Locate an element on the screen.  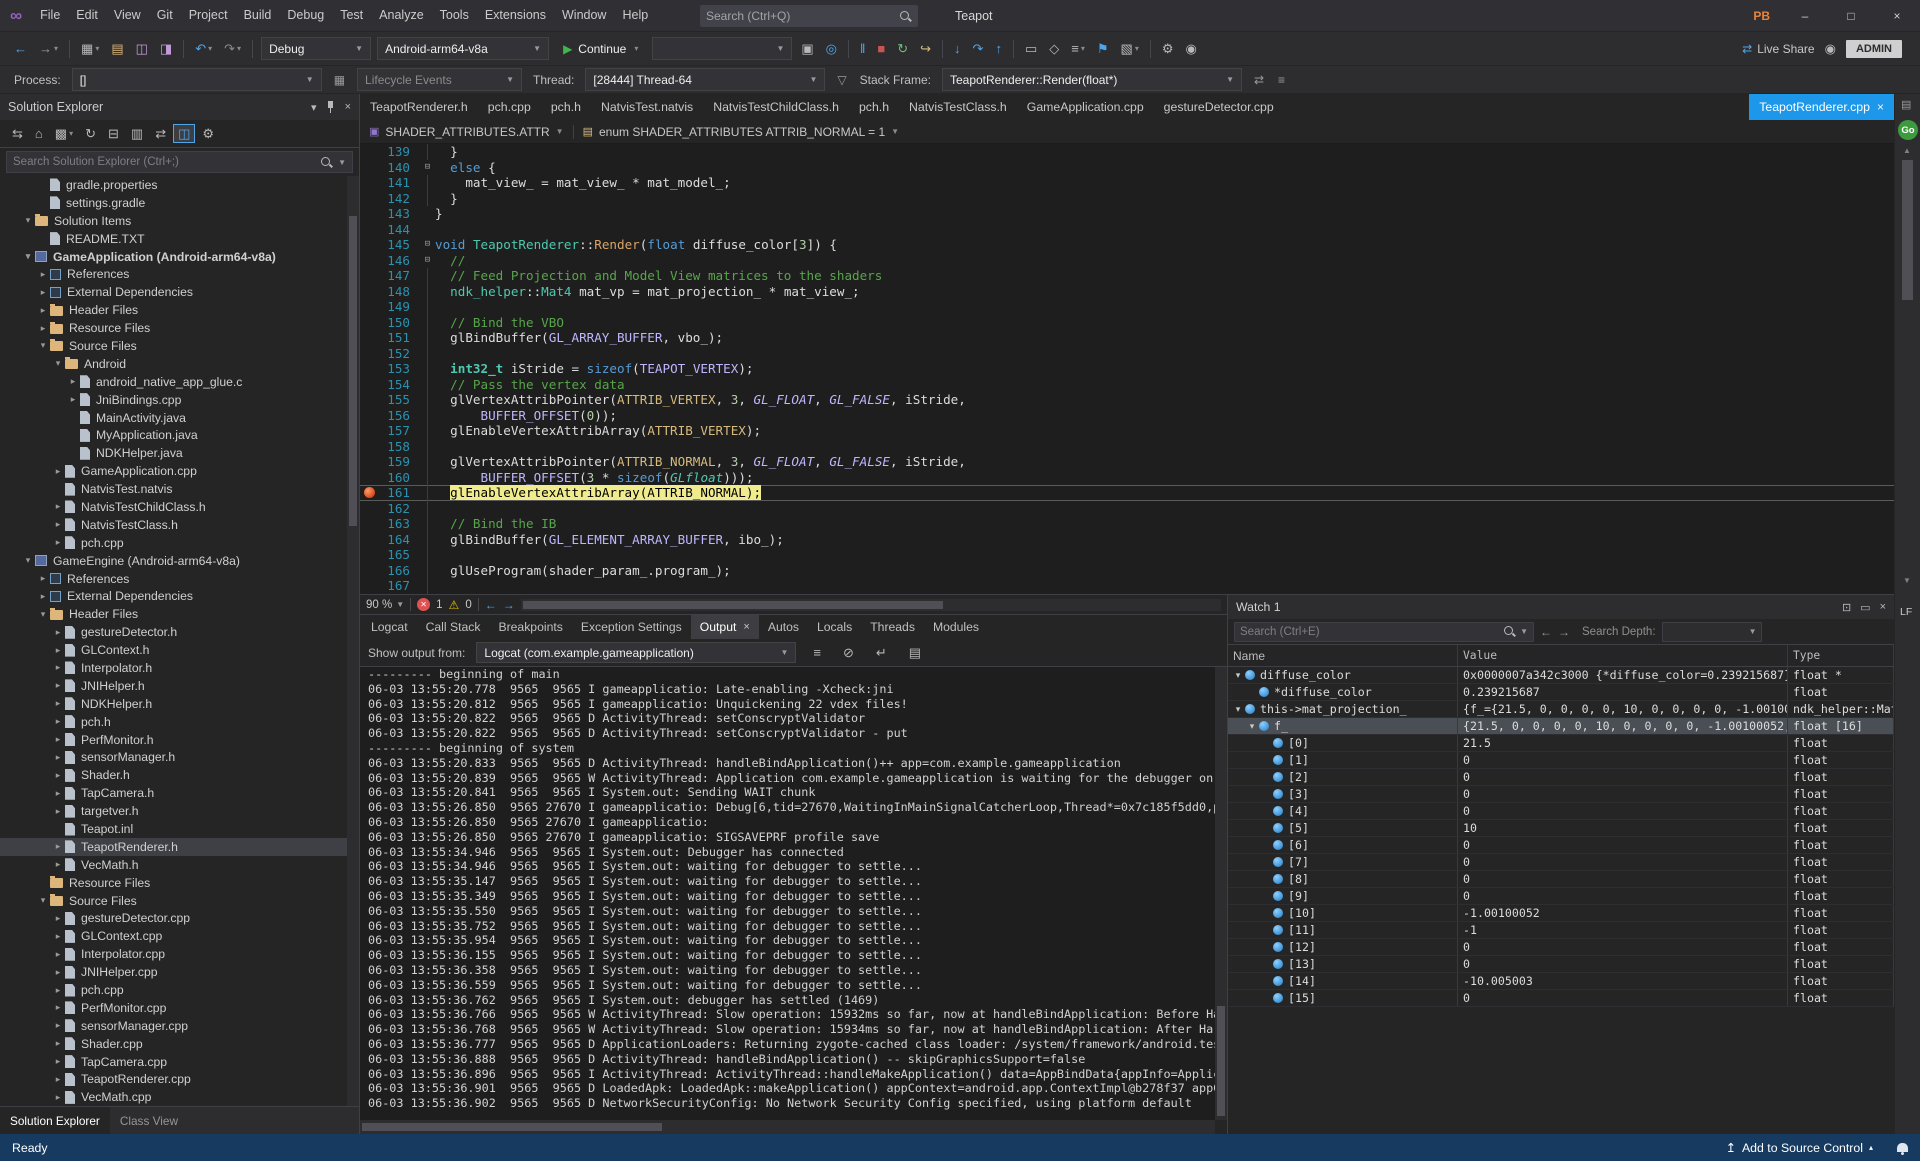
navigate-forward-icon: → ▾ is located at coordinates (48, 48).